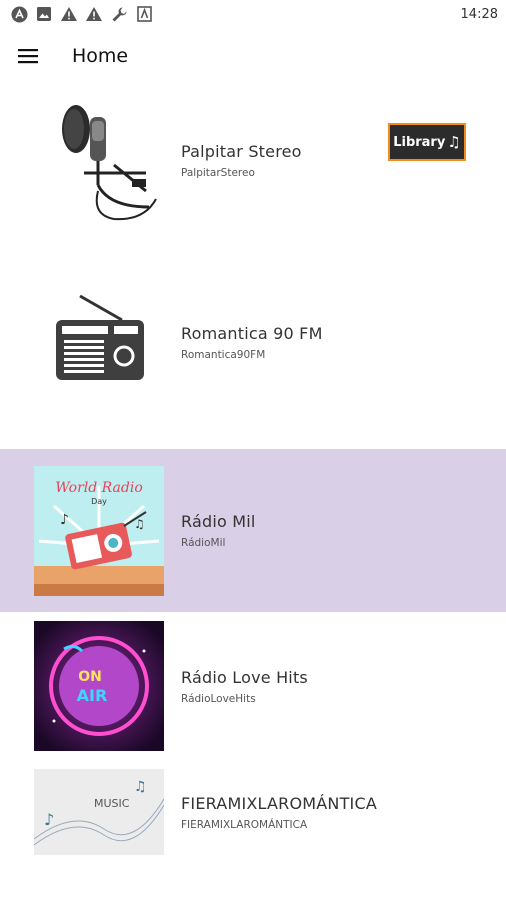 Image resolution: width=506 pixels, height=900 pixels. Describe the element at coordinates (92, 695) in the screenshot. I see `air-text: AIR` at that location.